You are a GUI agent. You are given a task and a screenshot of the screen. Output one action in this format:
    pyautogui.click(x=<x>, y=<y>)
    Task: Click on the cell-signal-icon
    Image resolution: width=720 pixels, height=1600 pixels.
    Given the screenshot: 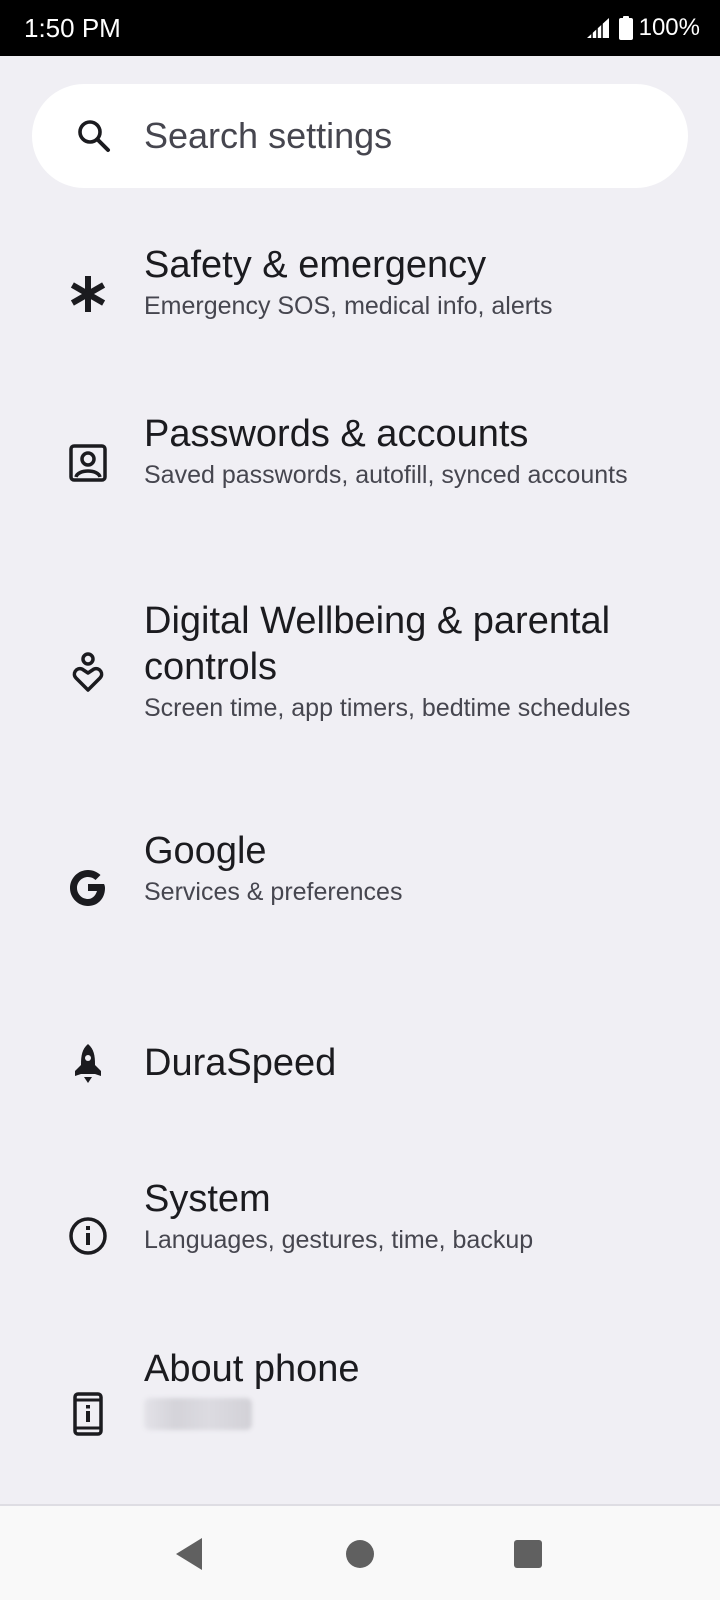 What is the action you would take?
    pyautogui.click(x=598, y=28)
    